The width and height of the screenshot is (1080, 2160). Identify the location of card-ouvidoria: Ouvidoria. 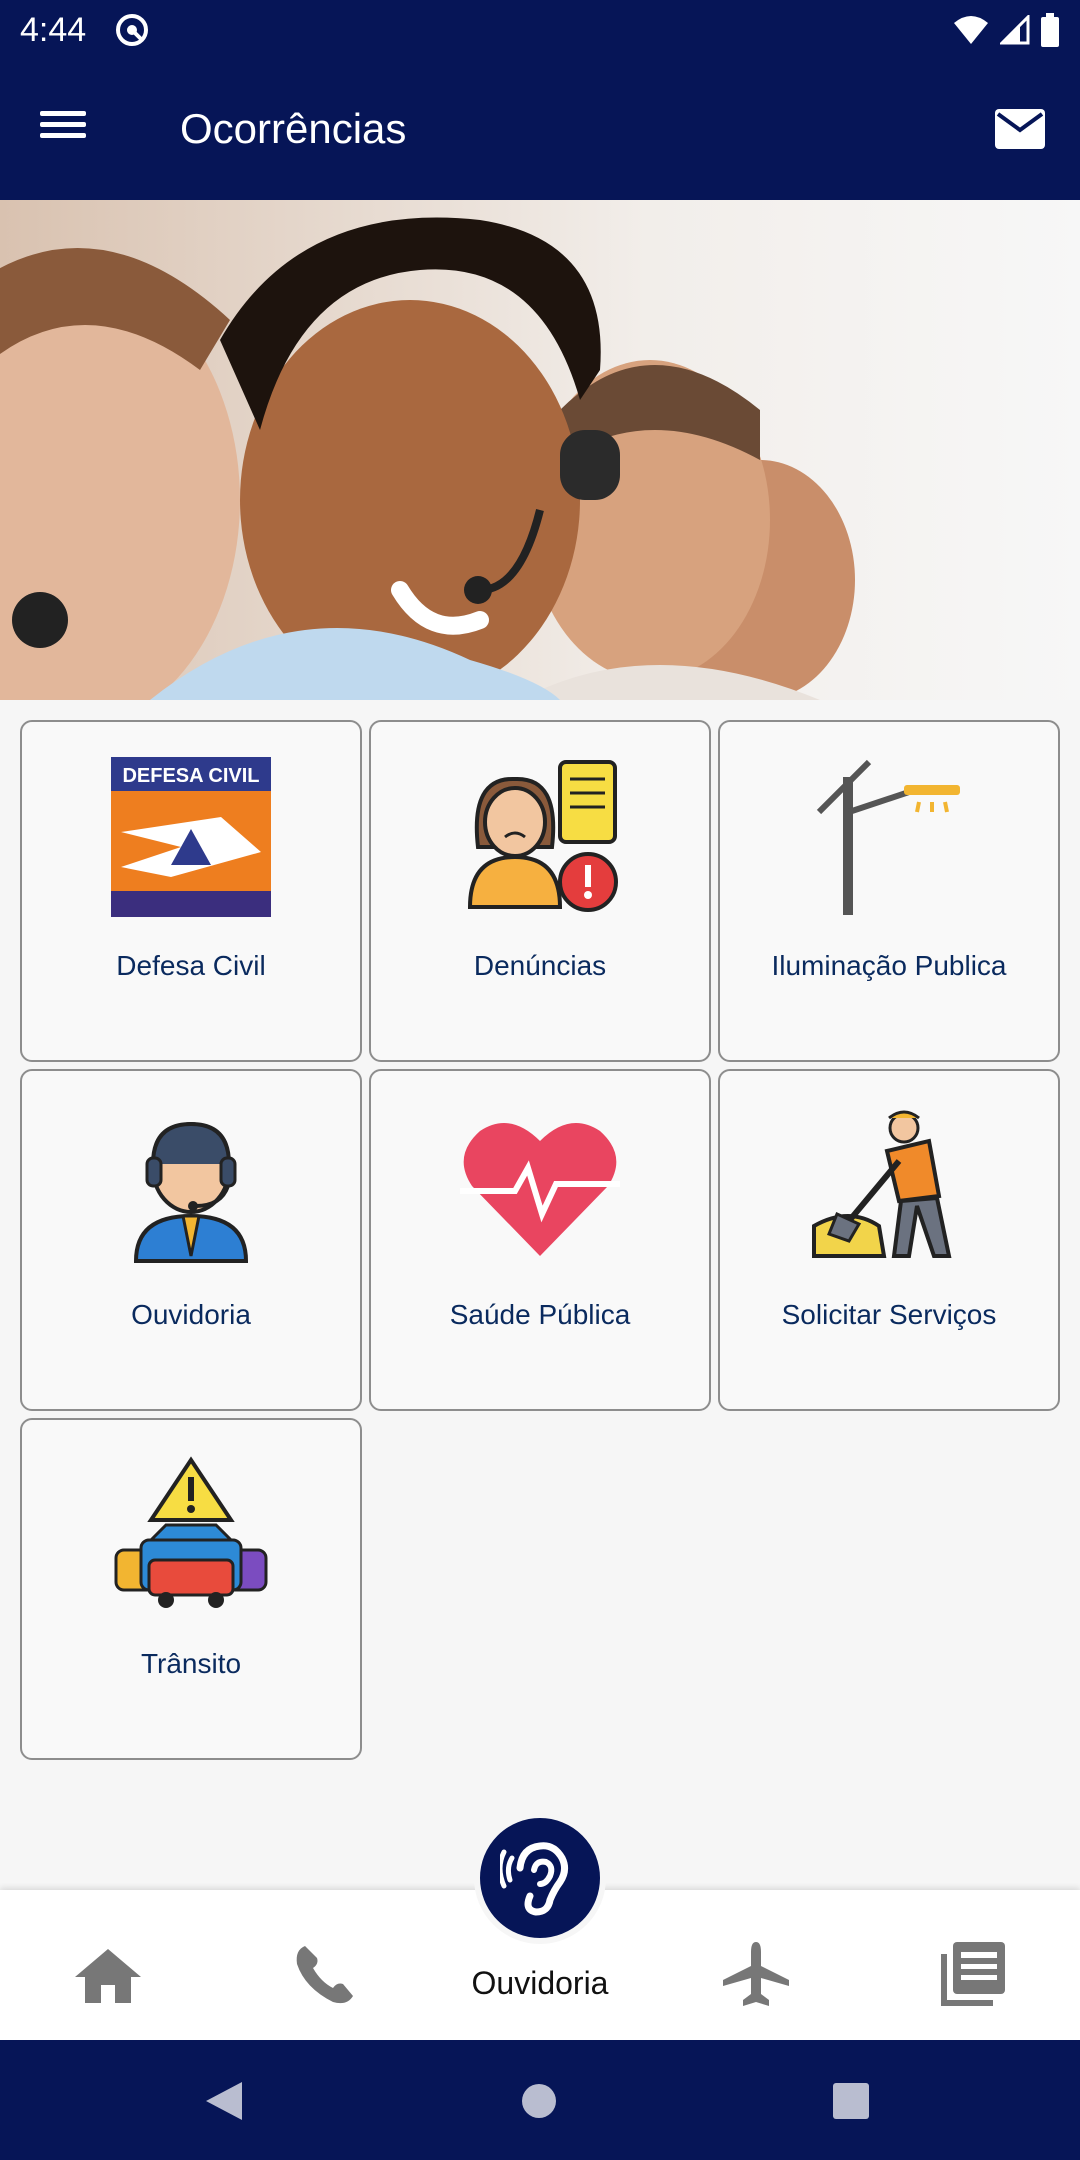
(191, 1240).